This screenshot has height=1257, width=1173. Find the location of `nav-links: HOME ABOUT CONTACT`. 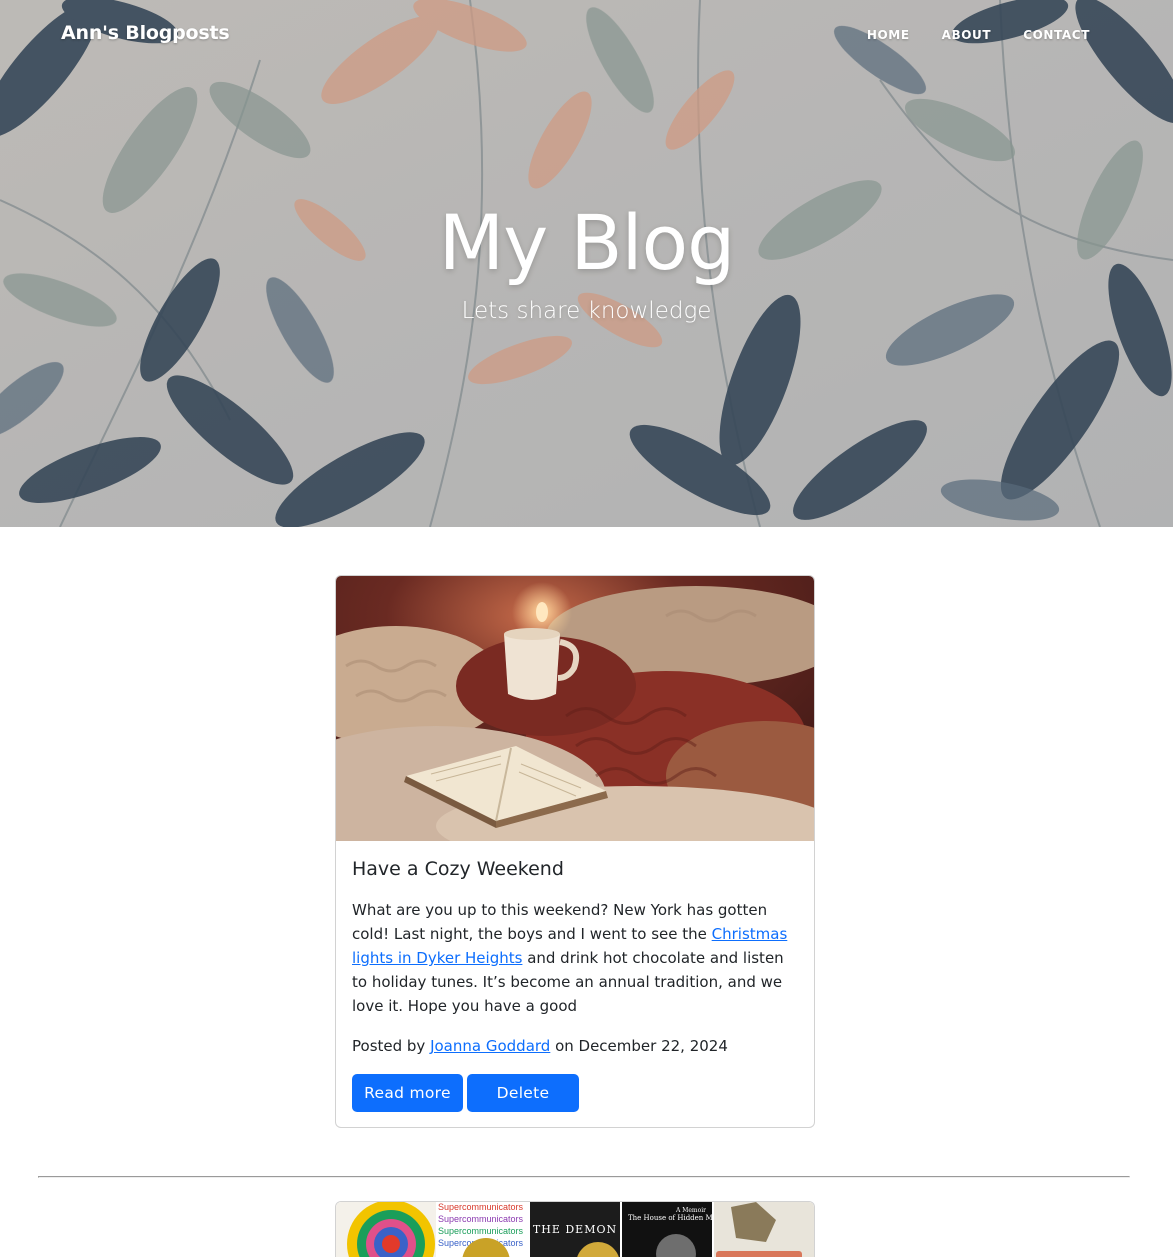

nav-links: HOME ABOUT CONTACT is located at coordinates (978, 35).